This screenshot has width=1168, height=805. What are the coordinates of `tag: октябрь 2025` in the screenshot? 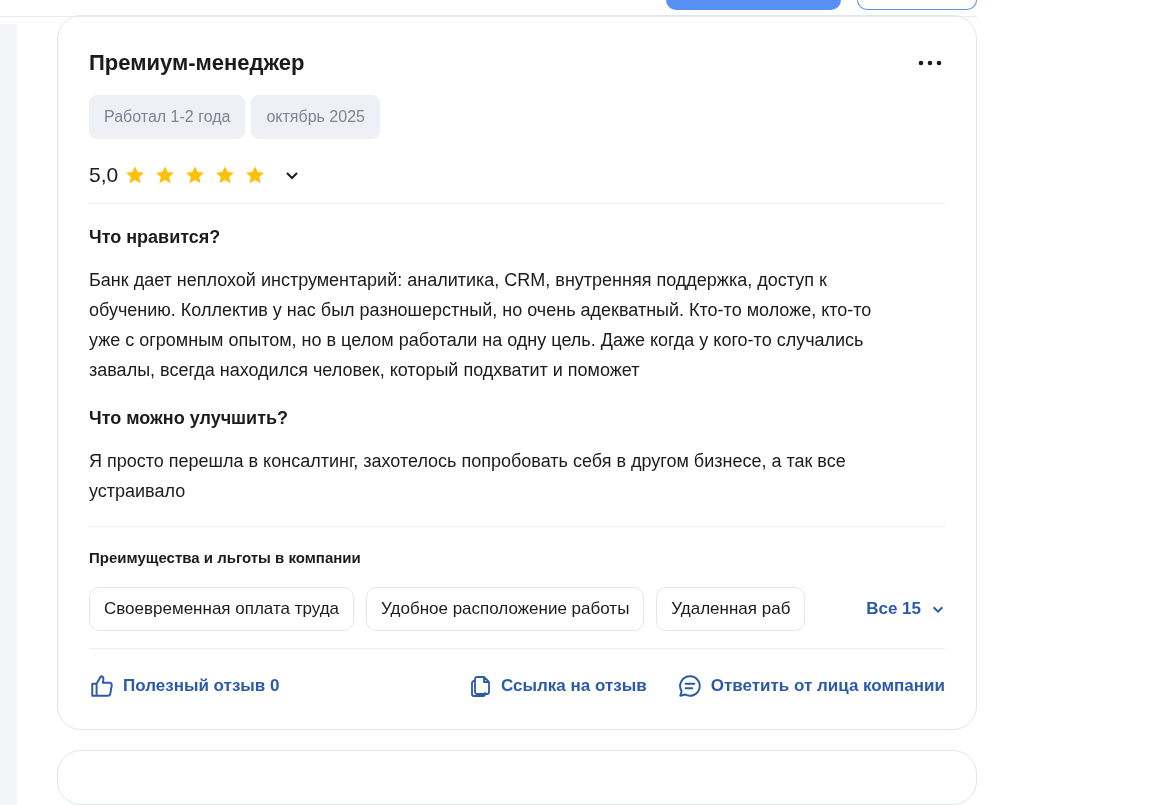 It's located at (315, 117).